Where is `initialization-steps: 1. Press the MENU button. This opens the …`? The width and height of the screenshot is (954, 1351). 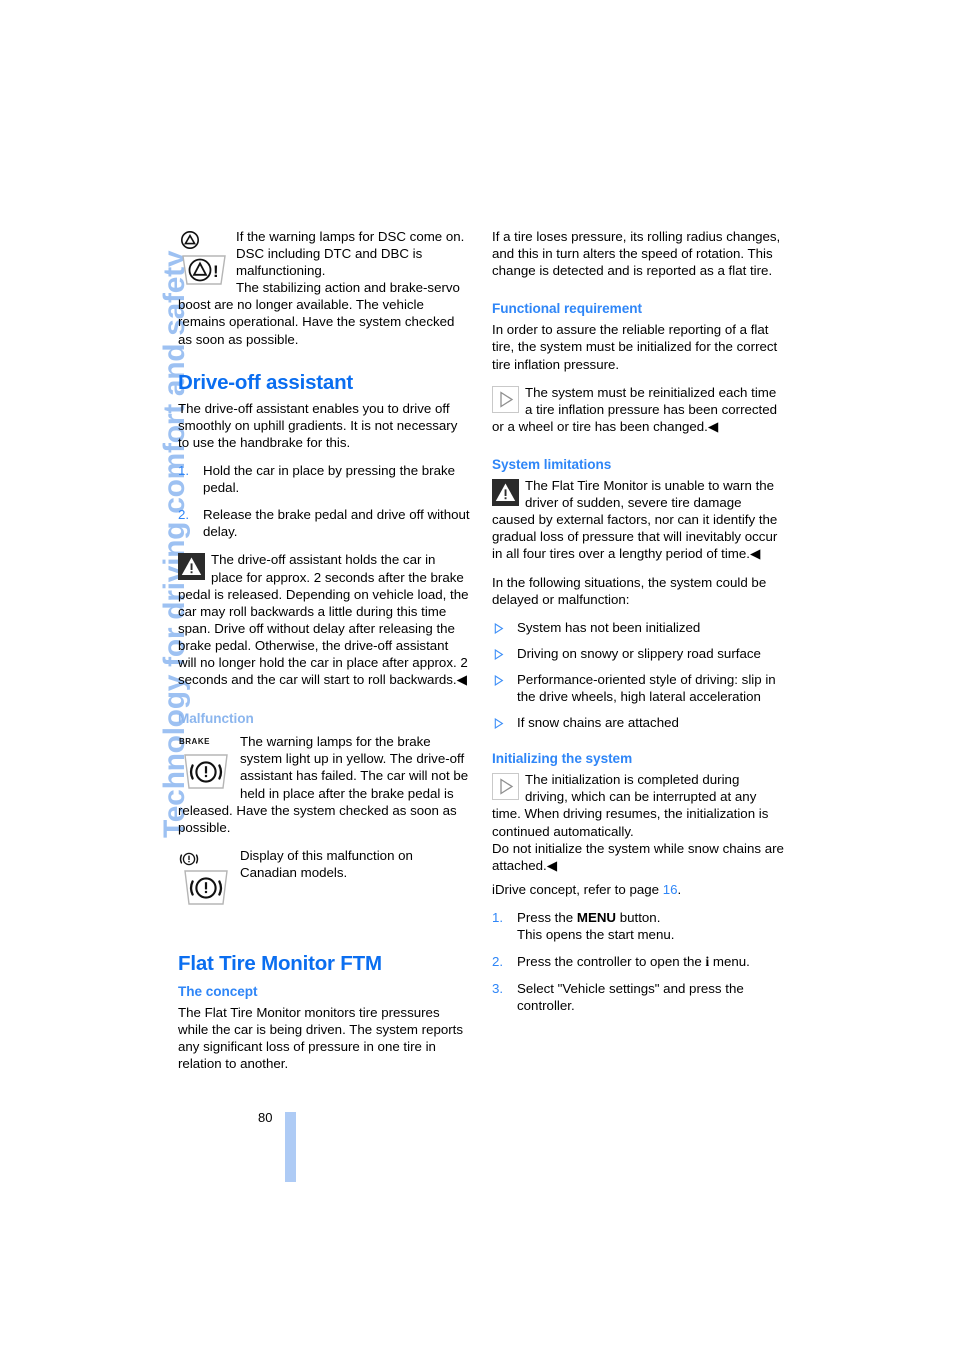
initialization-steps: 1. Press the MENU button. This opens the … is located at coordinates (638, 961).